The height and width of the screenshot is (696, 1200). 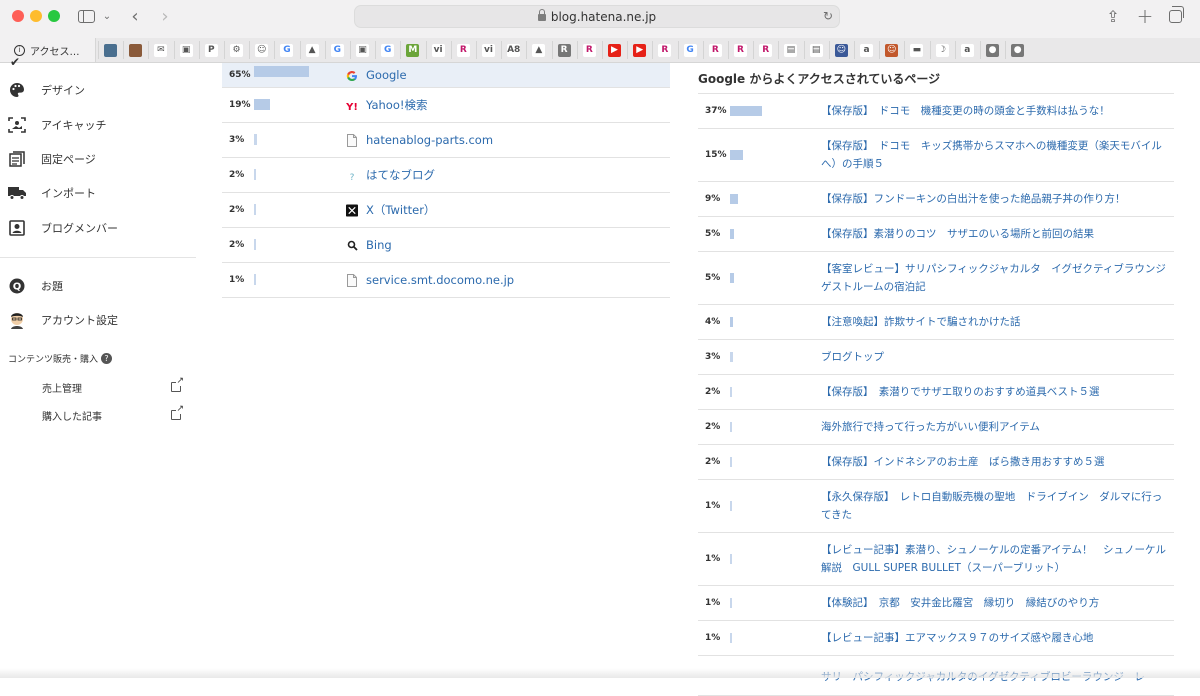 I want to click on nav-item-odai: Q お題, so click(x=35, y=286).